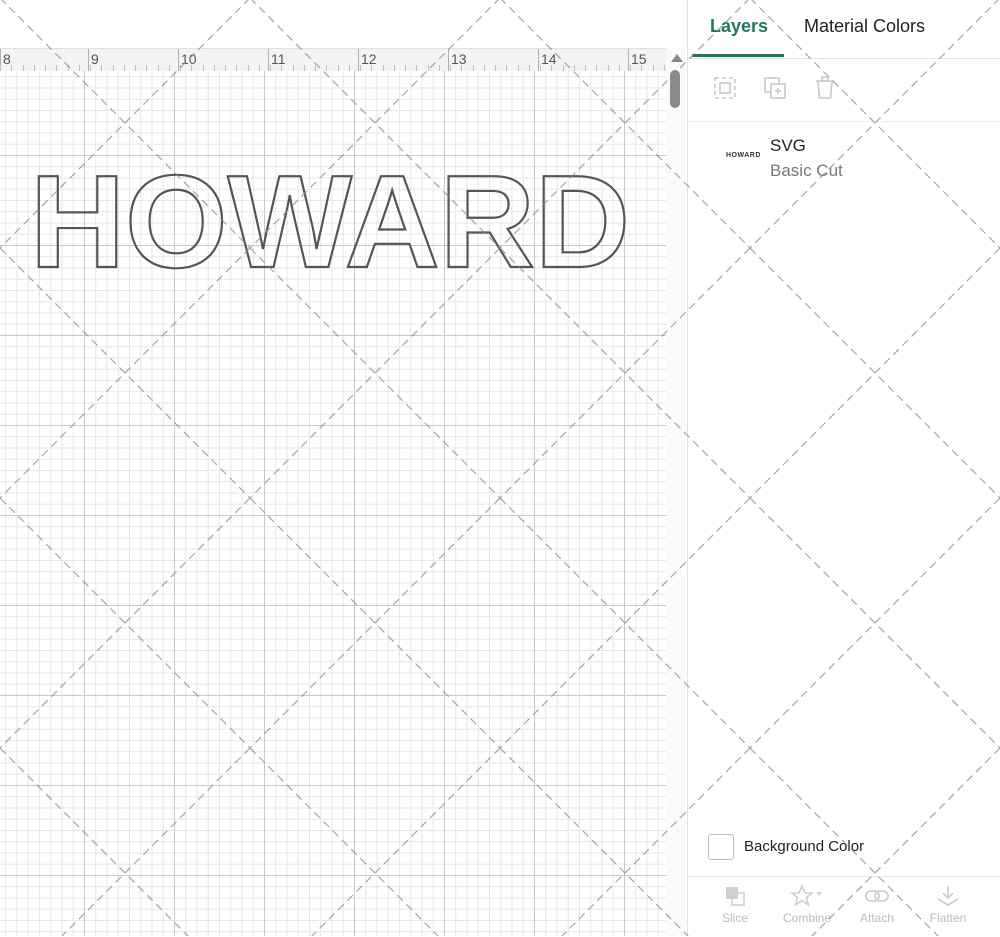 The image size is (1000, 937). I want to click on ruler-label-15: 15, so click(639, 59).